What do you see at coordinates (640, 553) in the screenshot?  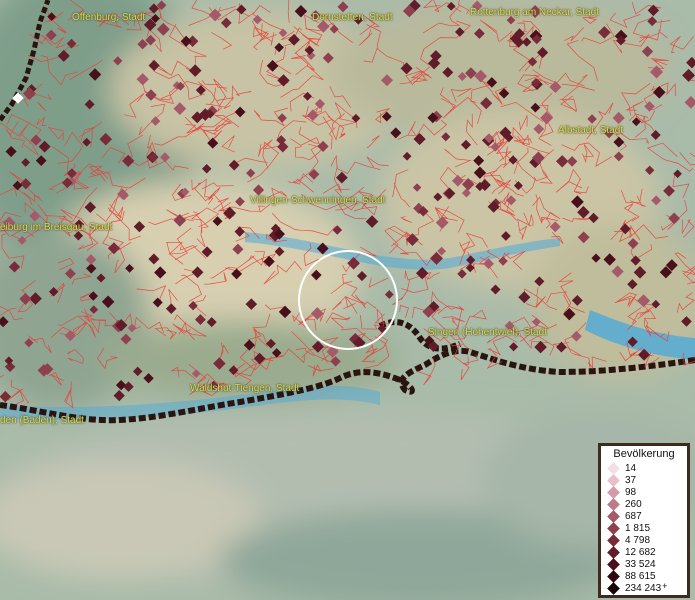 I see `legend-item-label: 12 682` at bounding box center [640, 553].